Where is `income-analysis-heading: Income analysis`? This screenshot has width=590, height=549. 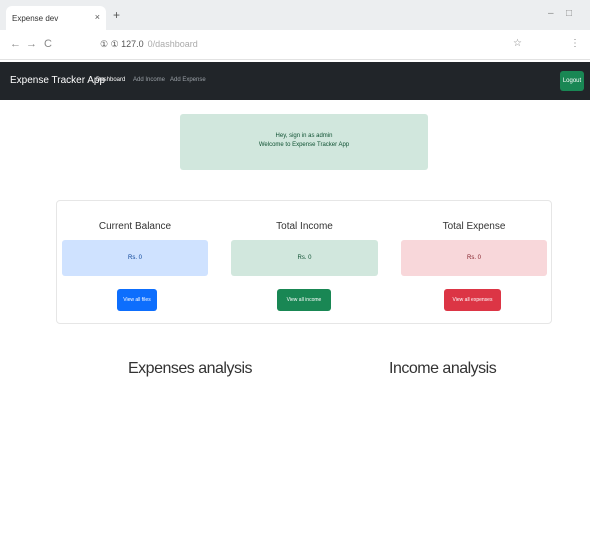
income-analysis-heading: Income analysis is located at coordinates (443, 368).